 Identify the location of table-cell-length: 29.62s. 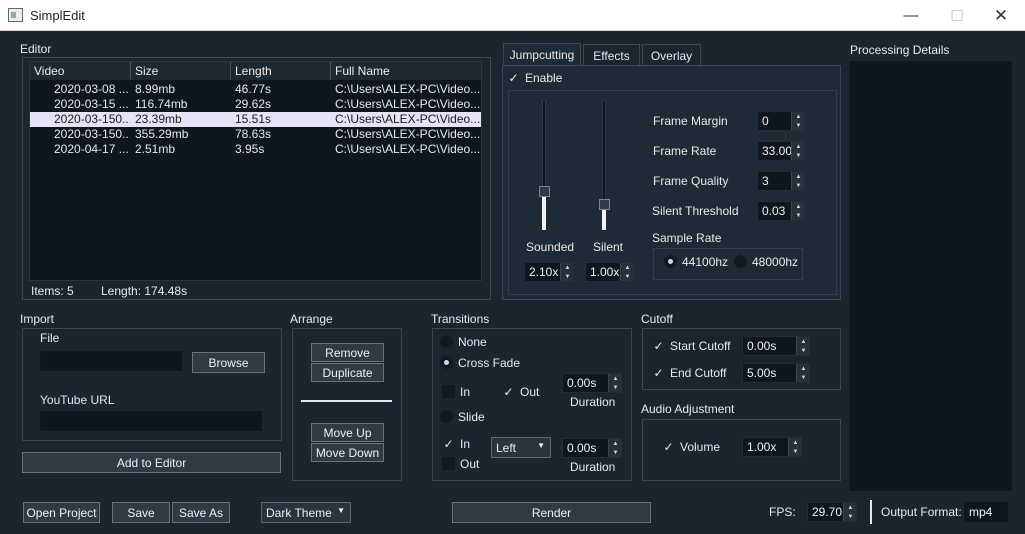
(253, 104).